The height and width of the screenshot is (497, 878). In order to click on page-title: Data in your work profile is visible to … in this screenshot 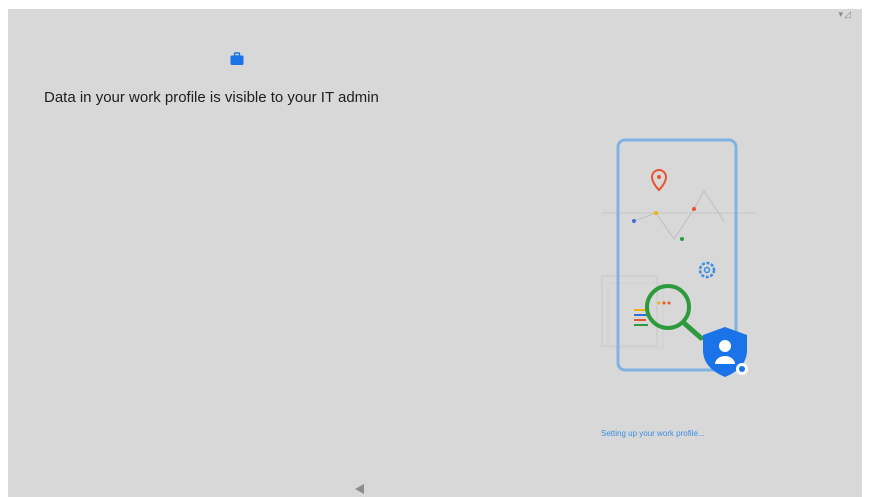, I will do `click(211, 97)`.